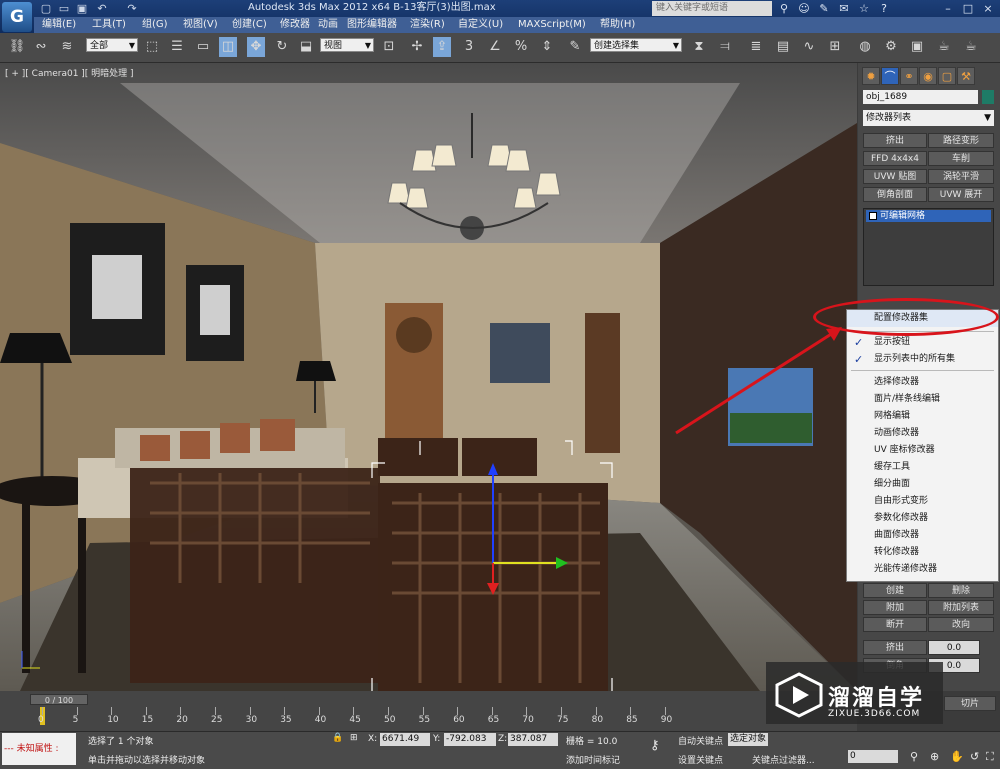 The image size is (1000, 769). What do you see at coordinates (495, 47) in the screenshot?
I see `angle-snap-icon: ∠` at bounding box center [495, 47].